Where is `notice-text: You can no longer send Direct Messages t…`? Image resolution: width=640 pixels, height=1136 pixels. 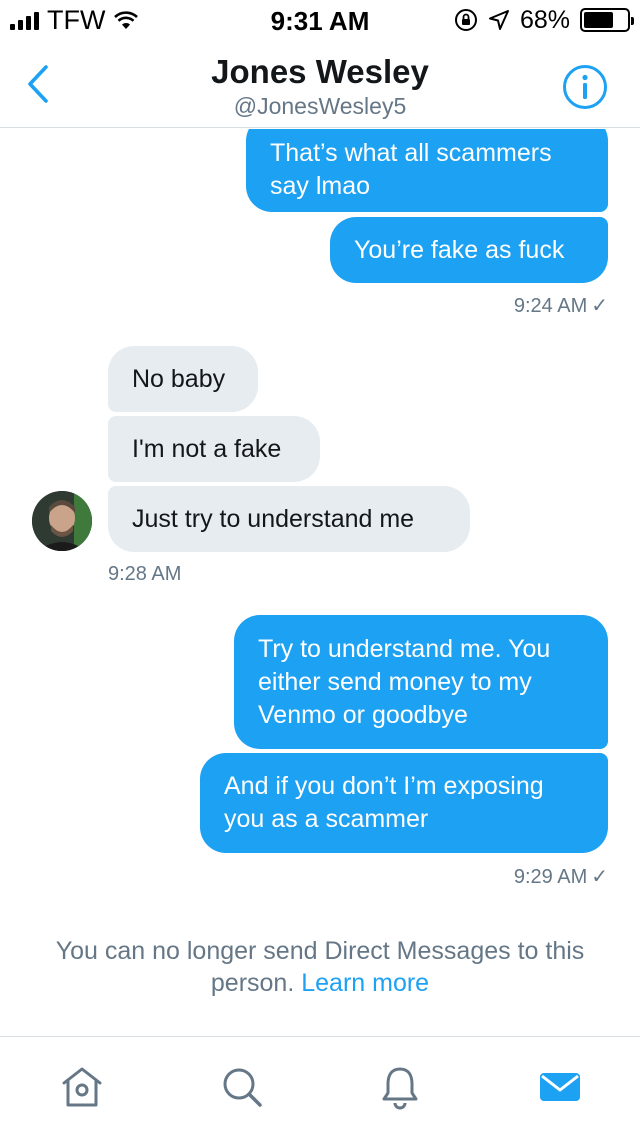 notice-text: You can no longer send Direct Messages t… is located at coordinates (320, 951).